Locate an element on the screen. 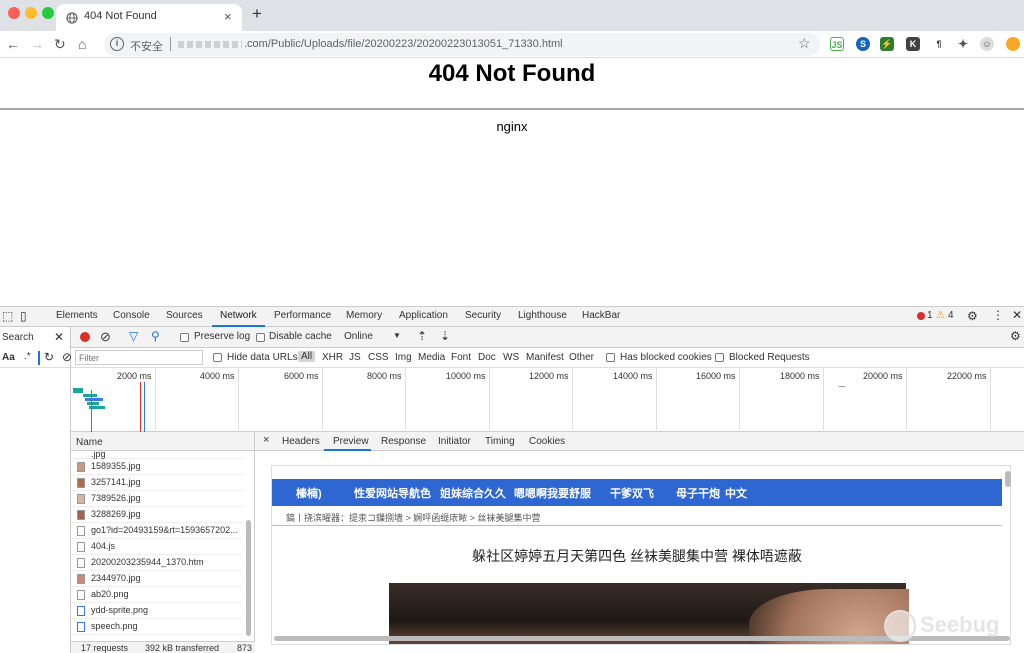 The image size is (1024, 653). error-icon is located at coordinates (921, 316).